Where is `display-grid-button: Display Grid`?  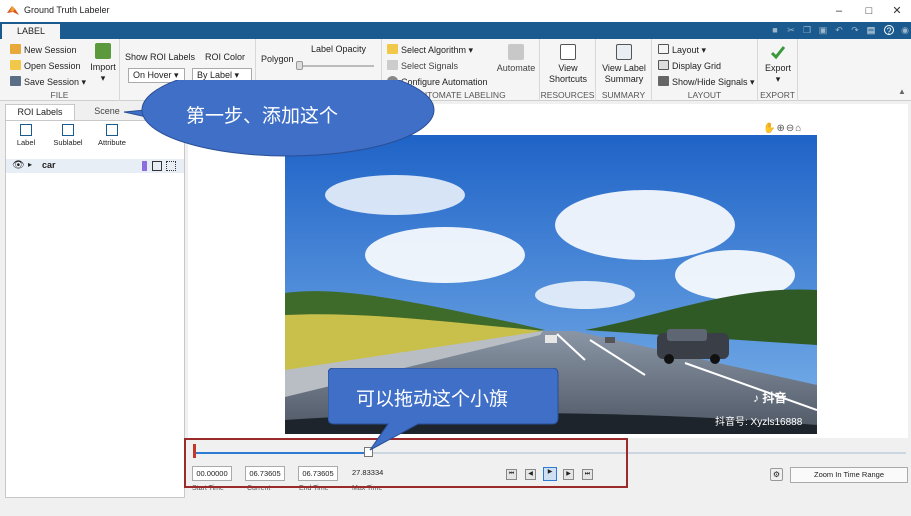 display-grid-button: Display Grid is located at coordinates (689, 65).